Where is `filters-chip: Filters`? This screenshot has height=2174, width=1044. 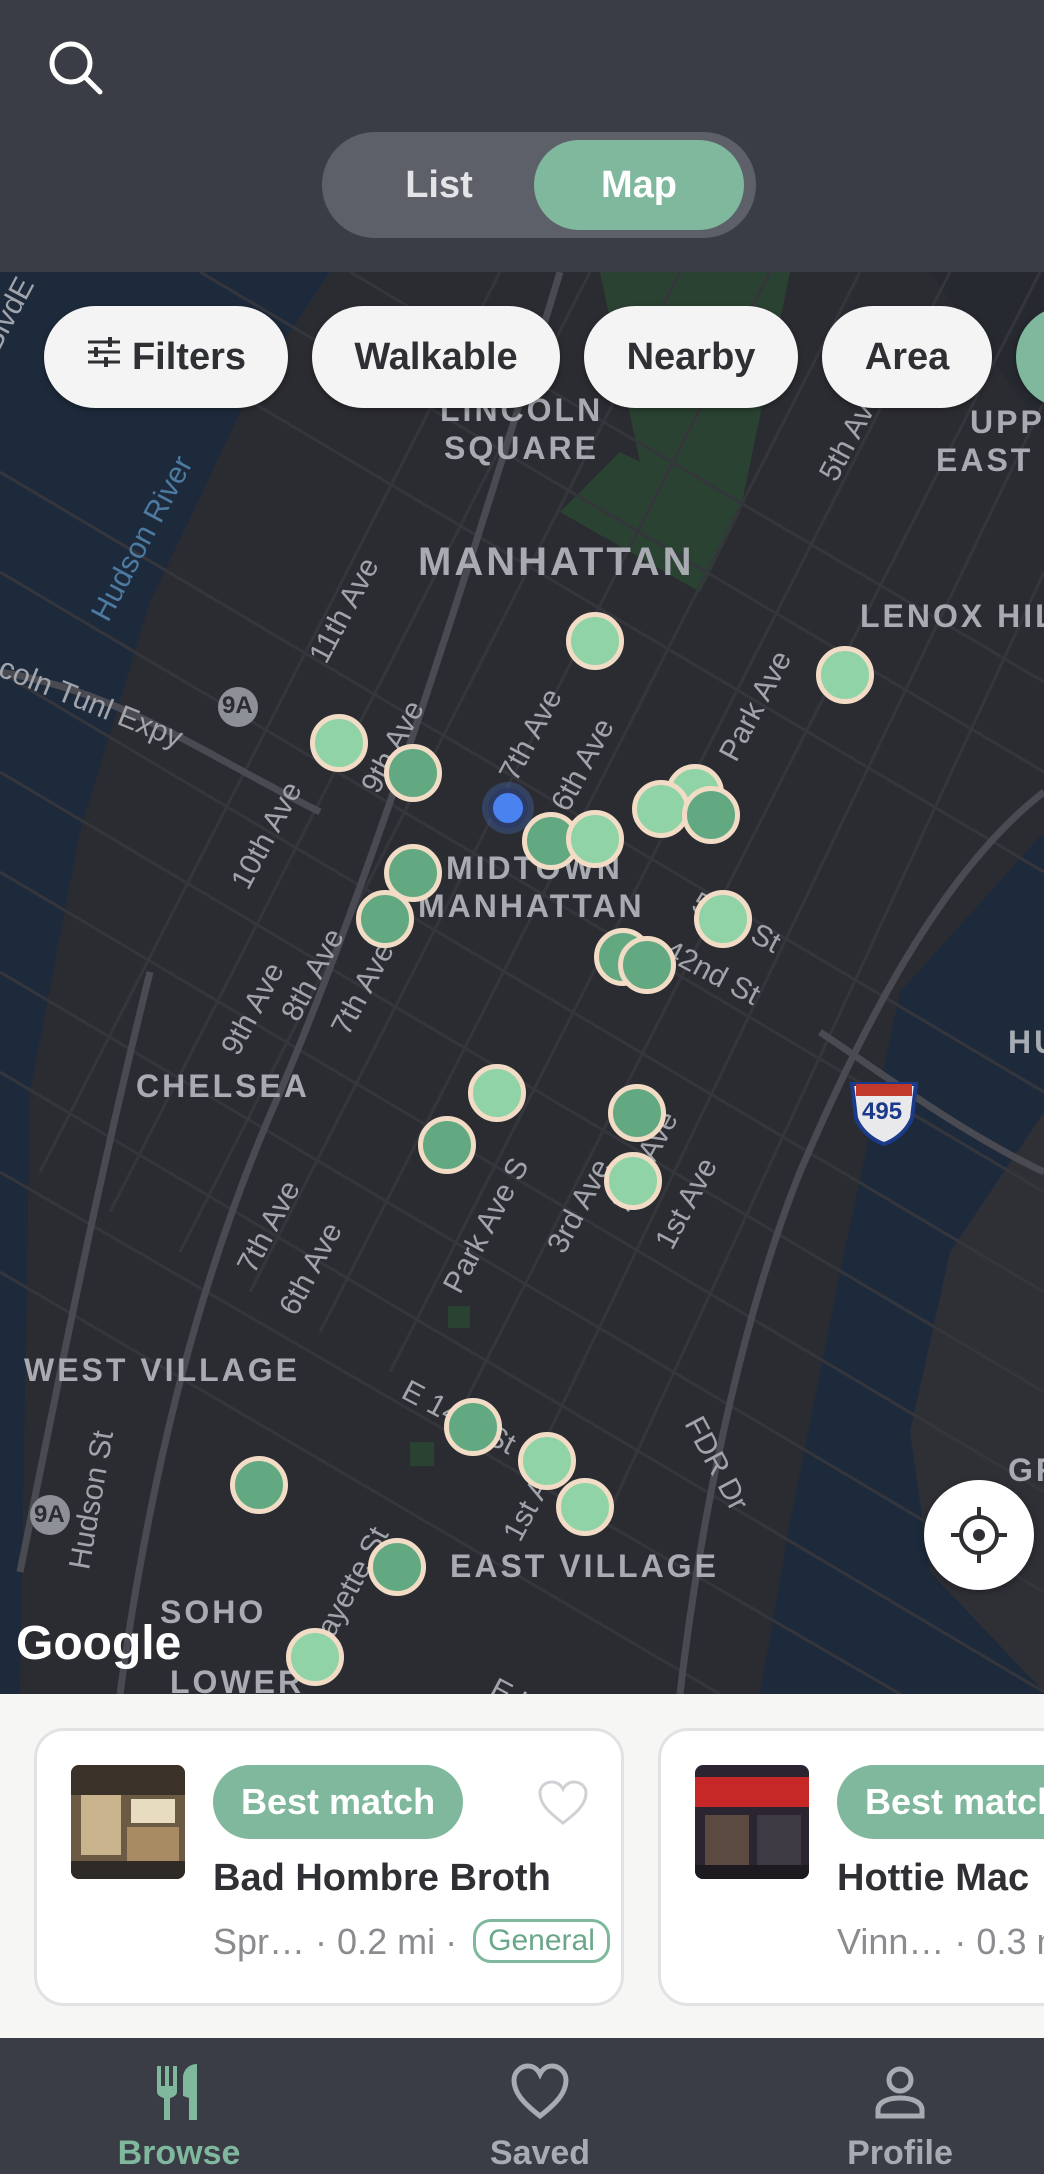
filters-chip: Filters is located at coordinates (166, 357).